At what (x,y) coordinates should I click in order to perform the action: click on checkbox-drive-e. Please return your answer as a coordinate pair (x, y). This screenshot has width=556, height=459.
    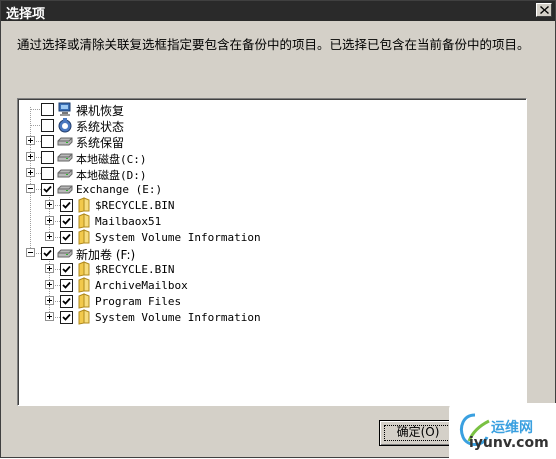
    Looking at the image, I should click on (47, 189).